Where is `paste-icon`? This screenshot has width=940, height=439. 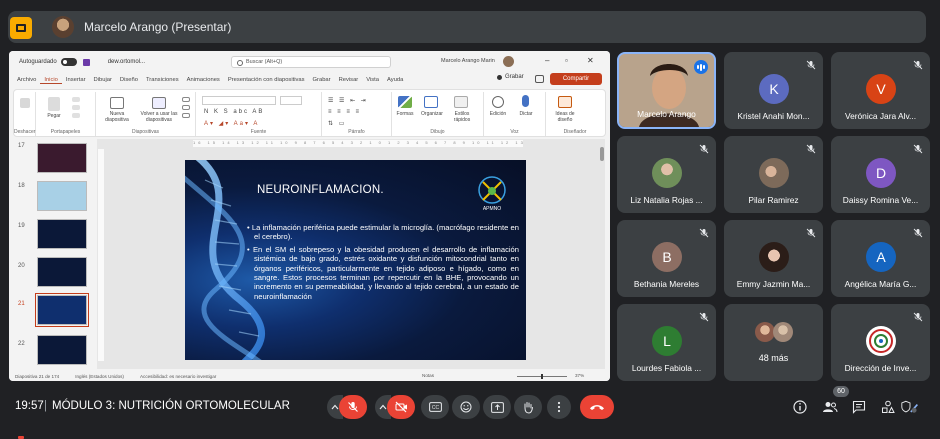
paste-icon is located at coordinates (54, 104).